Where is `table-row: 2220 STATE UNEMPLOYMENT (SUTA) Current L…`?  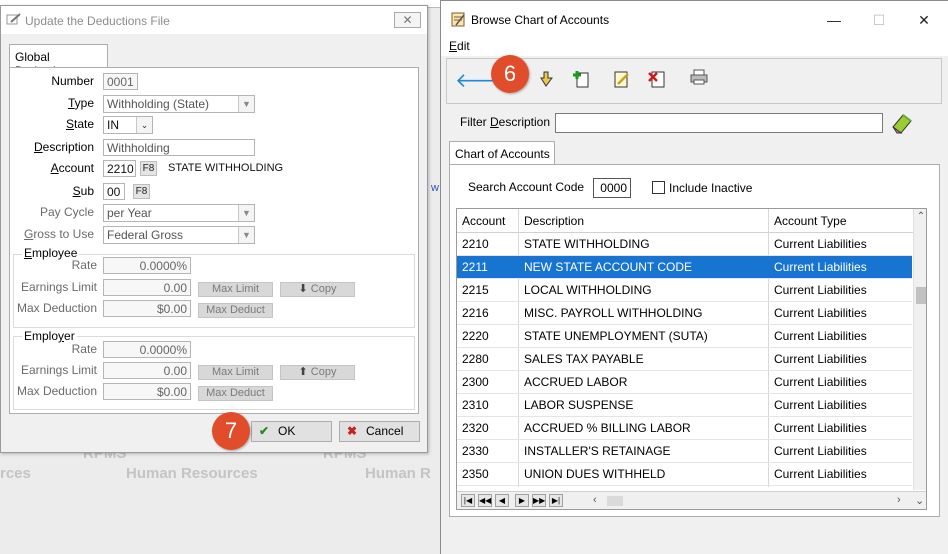
table-row: 2220 STATE UNEMPLOYMENT (SUTA) Current L… is located at coordinates (684, 336).